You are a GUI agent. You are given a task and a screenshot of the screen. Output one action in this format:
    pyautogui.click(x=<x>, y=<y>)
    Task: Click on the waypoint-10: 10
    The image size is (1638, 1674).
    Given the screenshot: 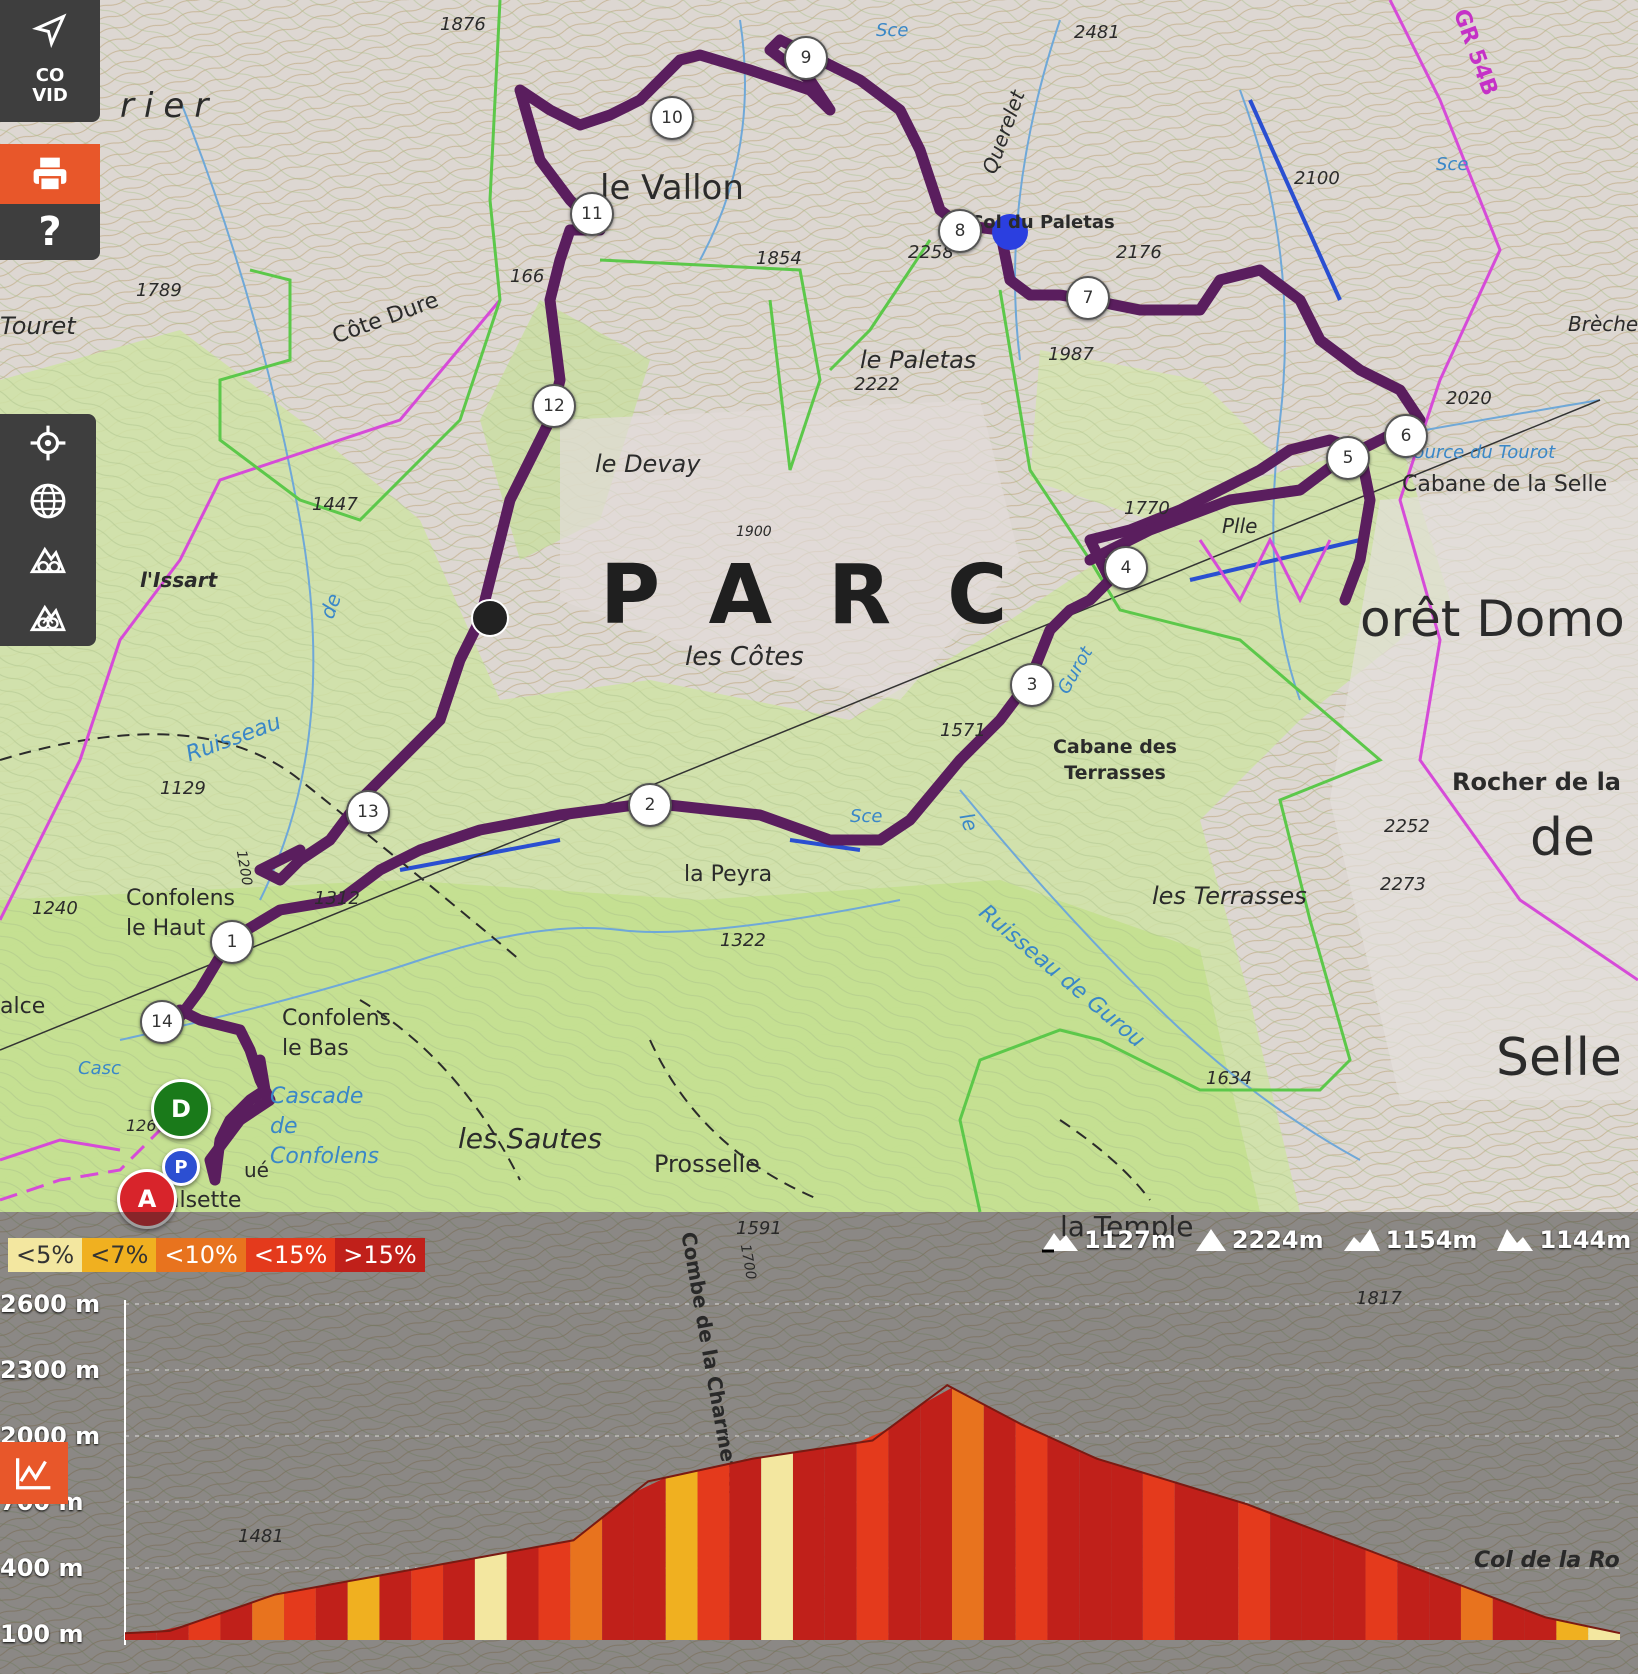 What is the action you would take?
    pyautogui.click(x=672, y=118)
    